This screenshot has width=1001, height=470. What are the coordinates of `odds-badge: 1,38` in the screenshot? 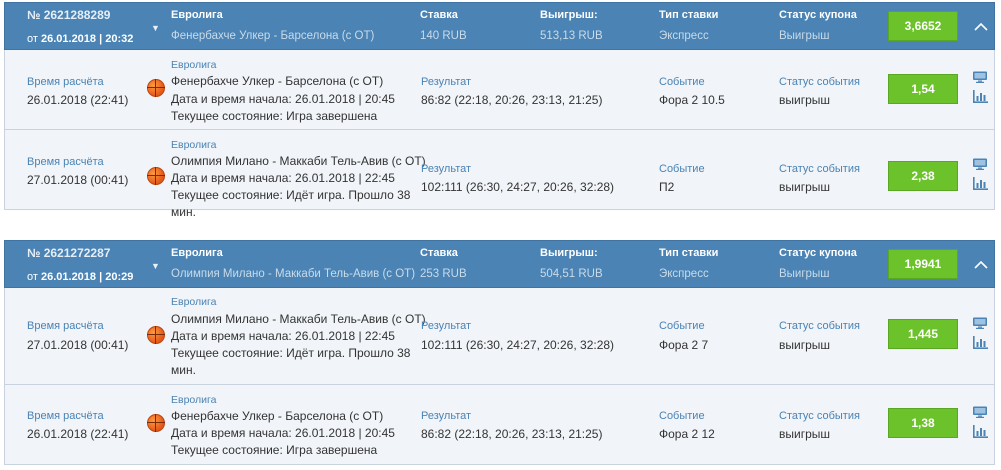 It's located at (923, 423).